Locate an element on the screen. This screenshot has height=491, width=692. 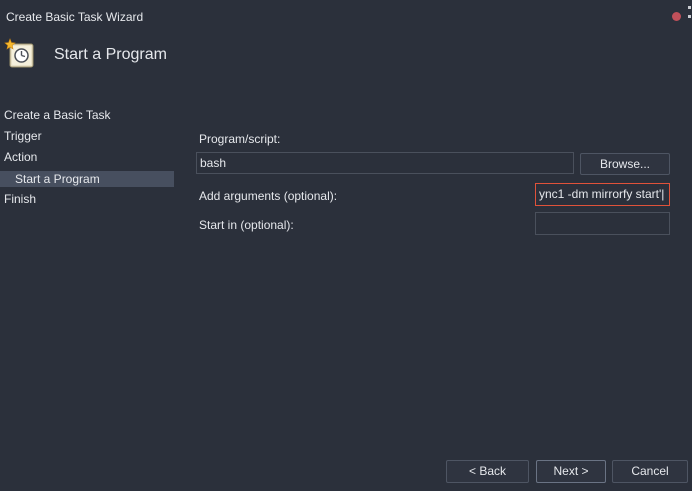
nav-item-create-basic-task: Create a Basic Task is located at coordinates (87, 116).